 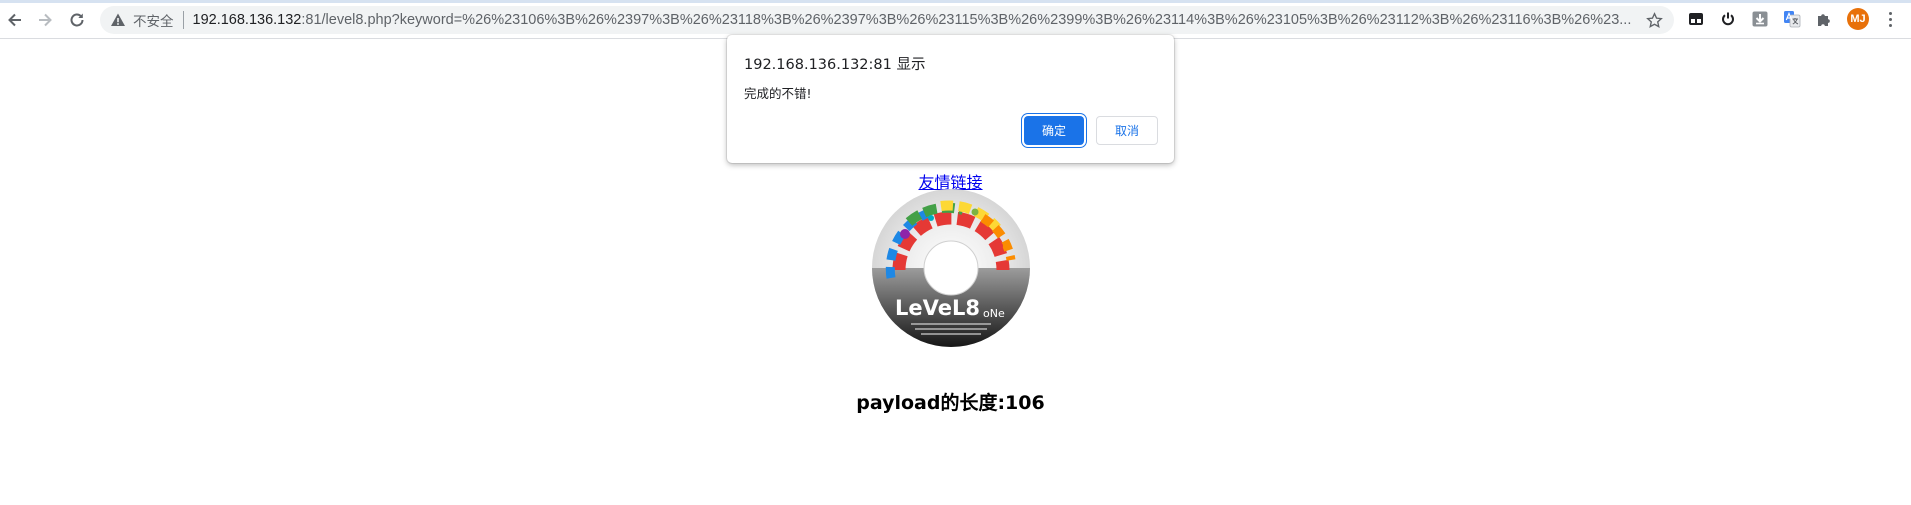 I want to click on download-extension-icon, so click(x=1760, y=19).